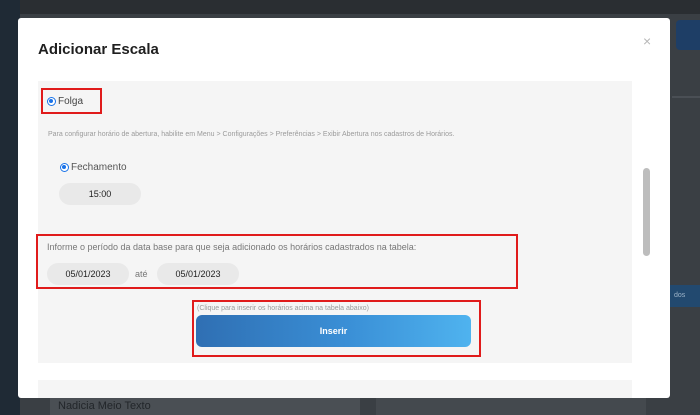  Describe the element at coordinates (686, 97) in the screenshot. I see `background-divider` at that location.